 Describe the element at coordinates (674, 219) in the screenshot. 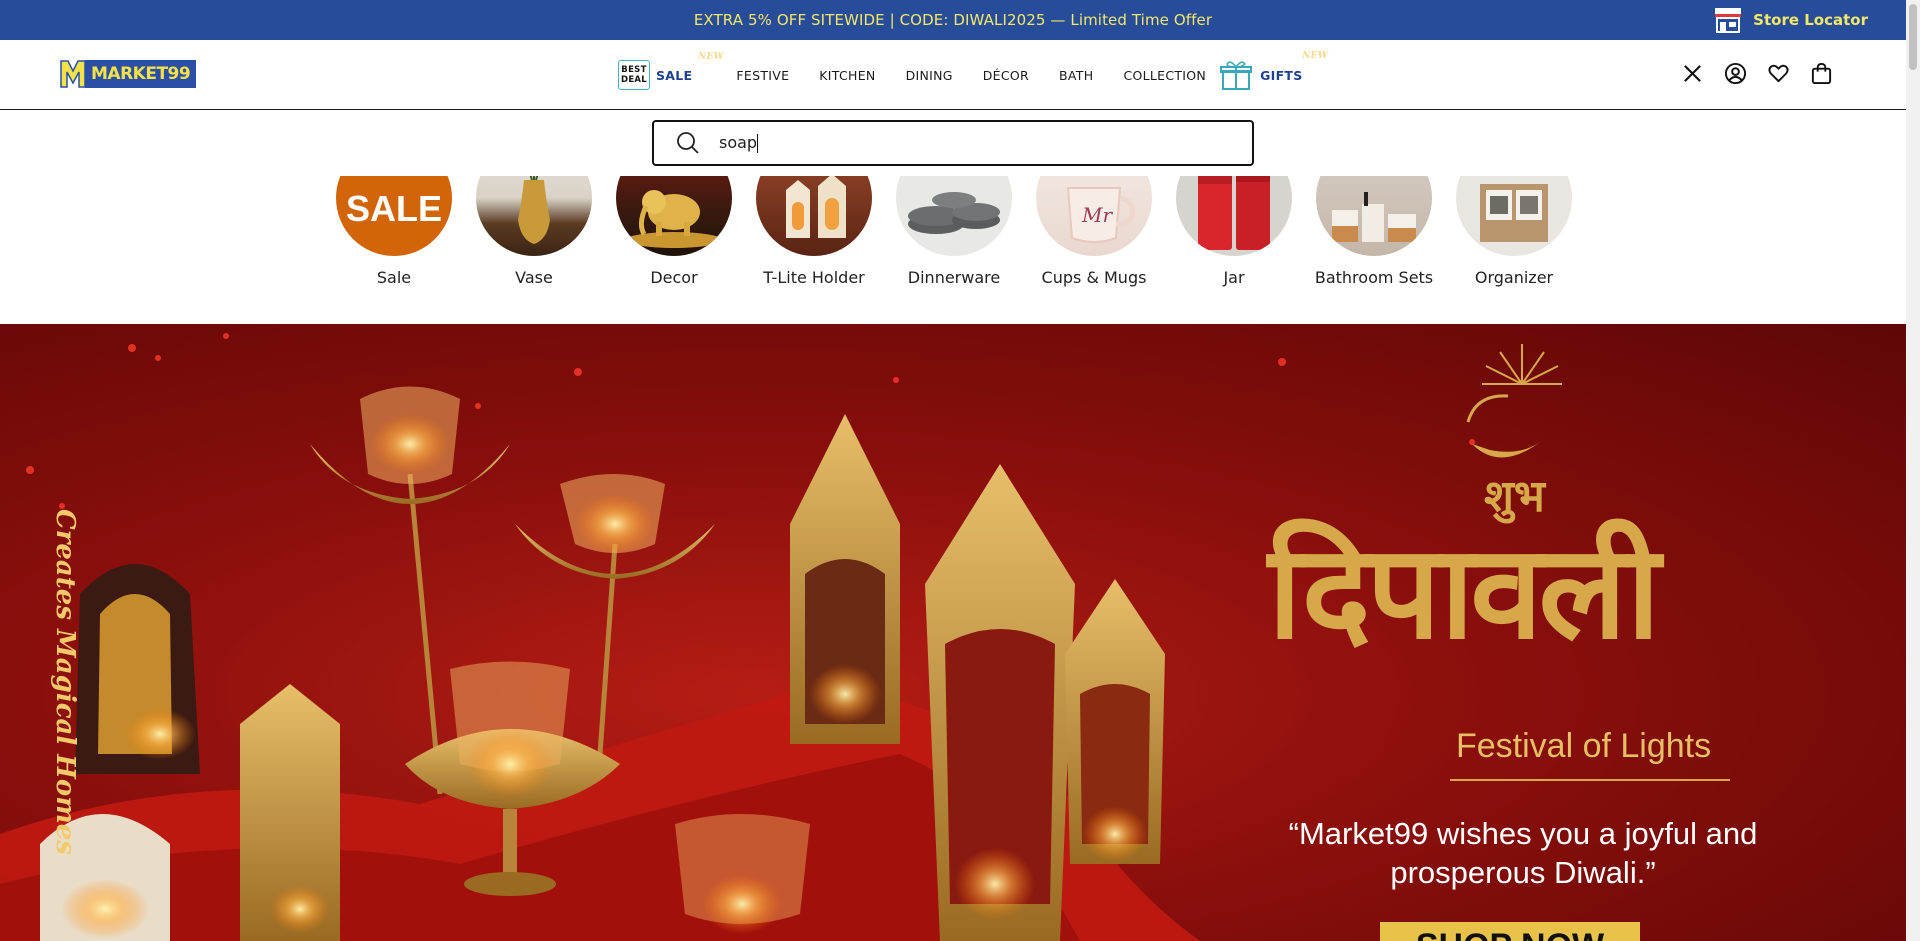

I see `elephant-image` at that location.